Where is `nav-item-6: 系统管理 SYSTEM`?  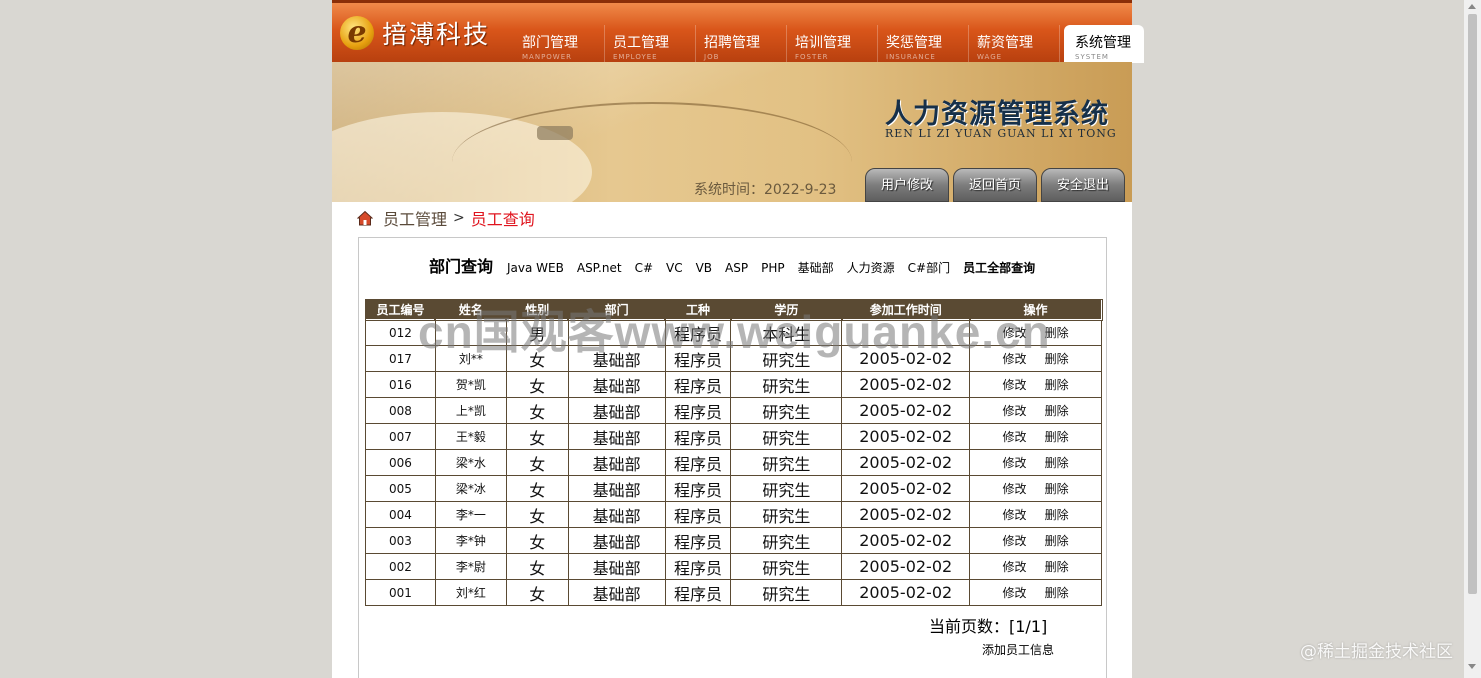 nav-item-6: 系统管理 SYSTEM is located at coordinates (1104, 44).